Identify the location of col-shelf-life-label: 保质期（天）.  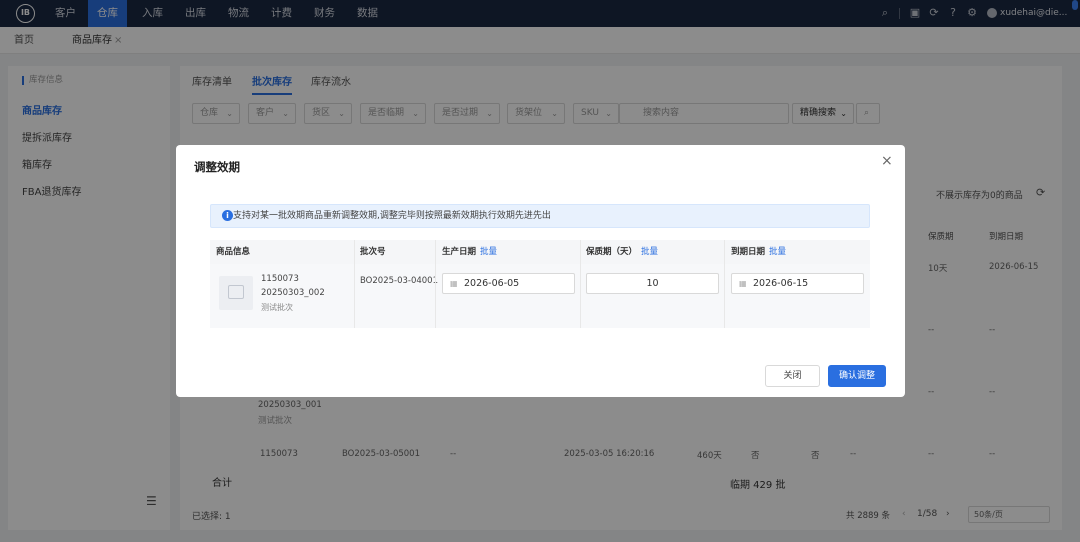
(612, 252).